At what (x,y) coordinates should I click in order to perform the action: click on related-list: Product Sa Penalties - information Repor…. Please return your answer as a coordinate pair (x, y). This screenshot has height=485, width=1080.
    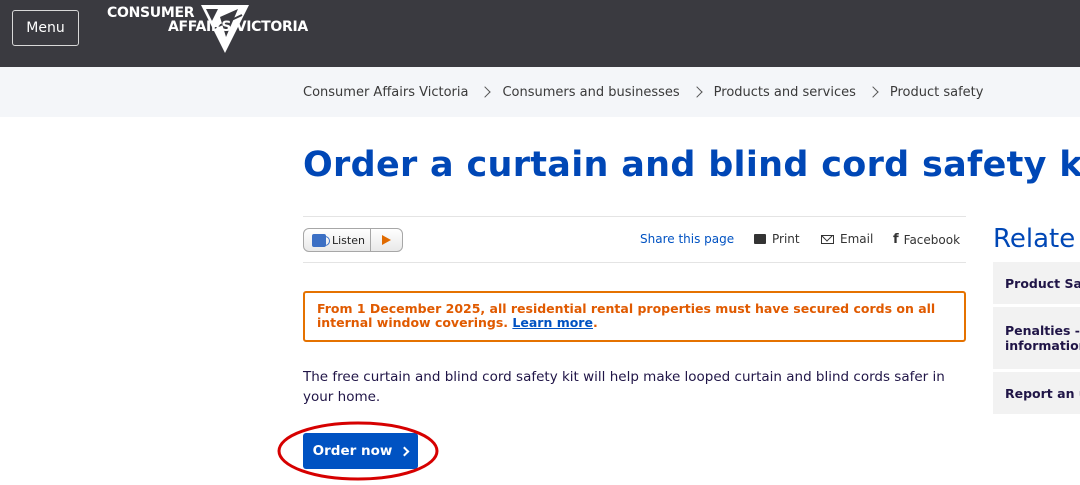
    Looking at the image, I should click on (1036, 339).